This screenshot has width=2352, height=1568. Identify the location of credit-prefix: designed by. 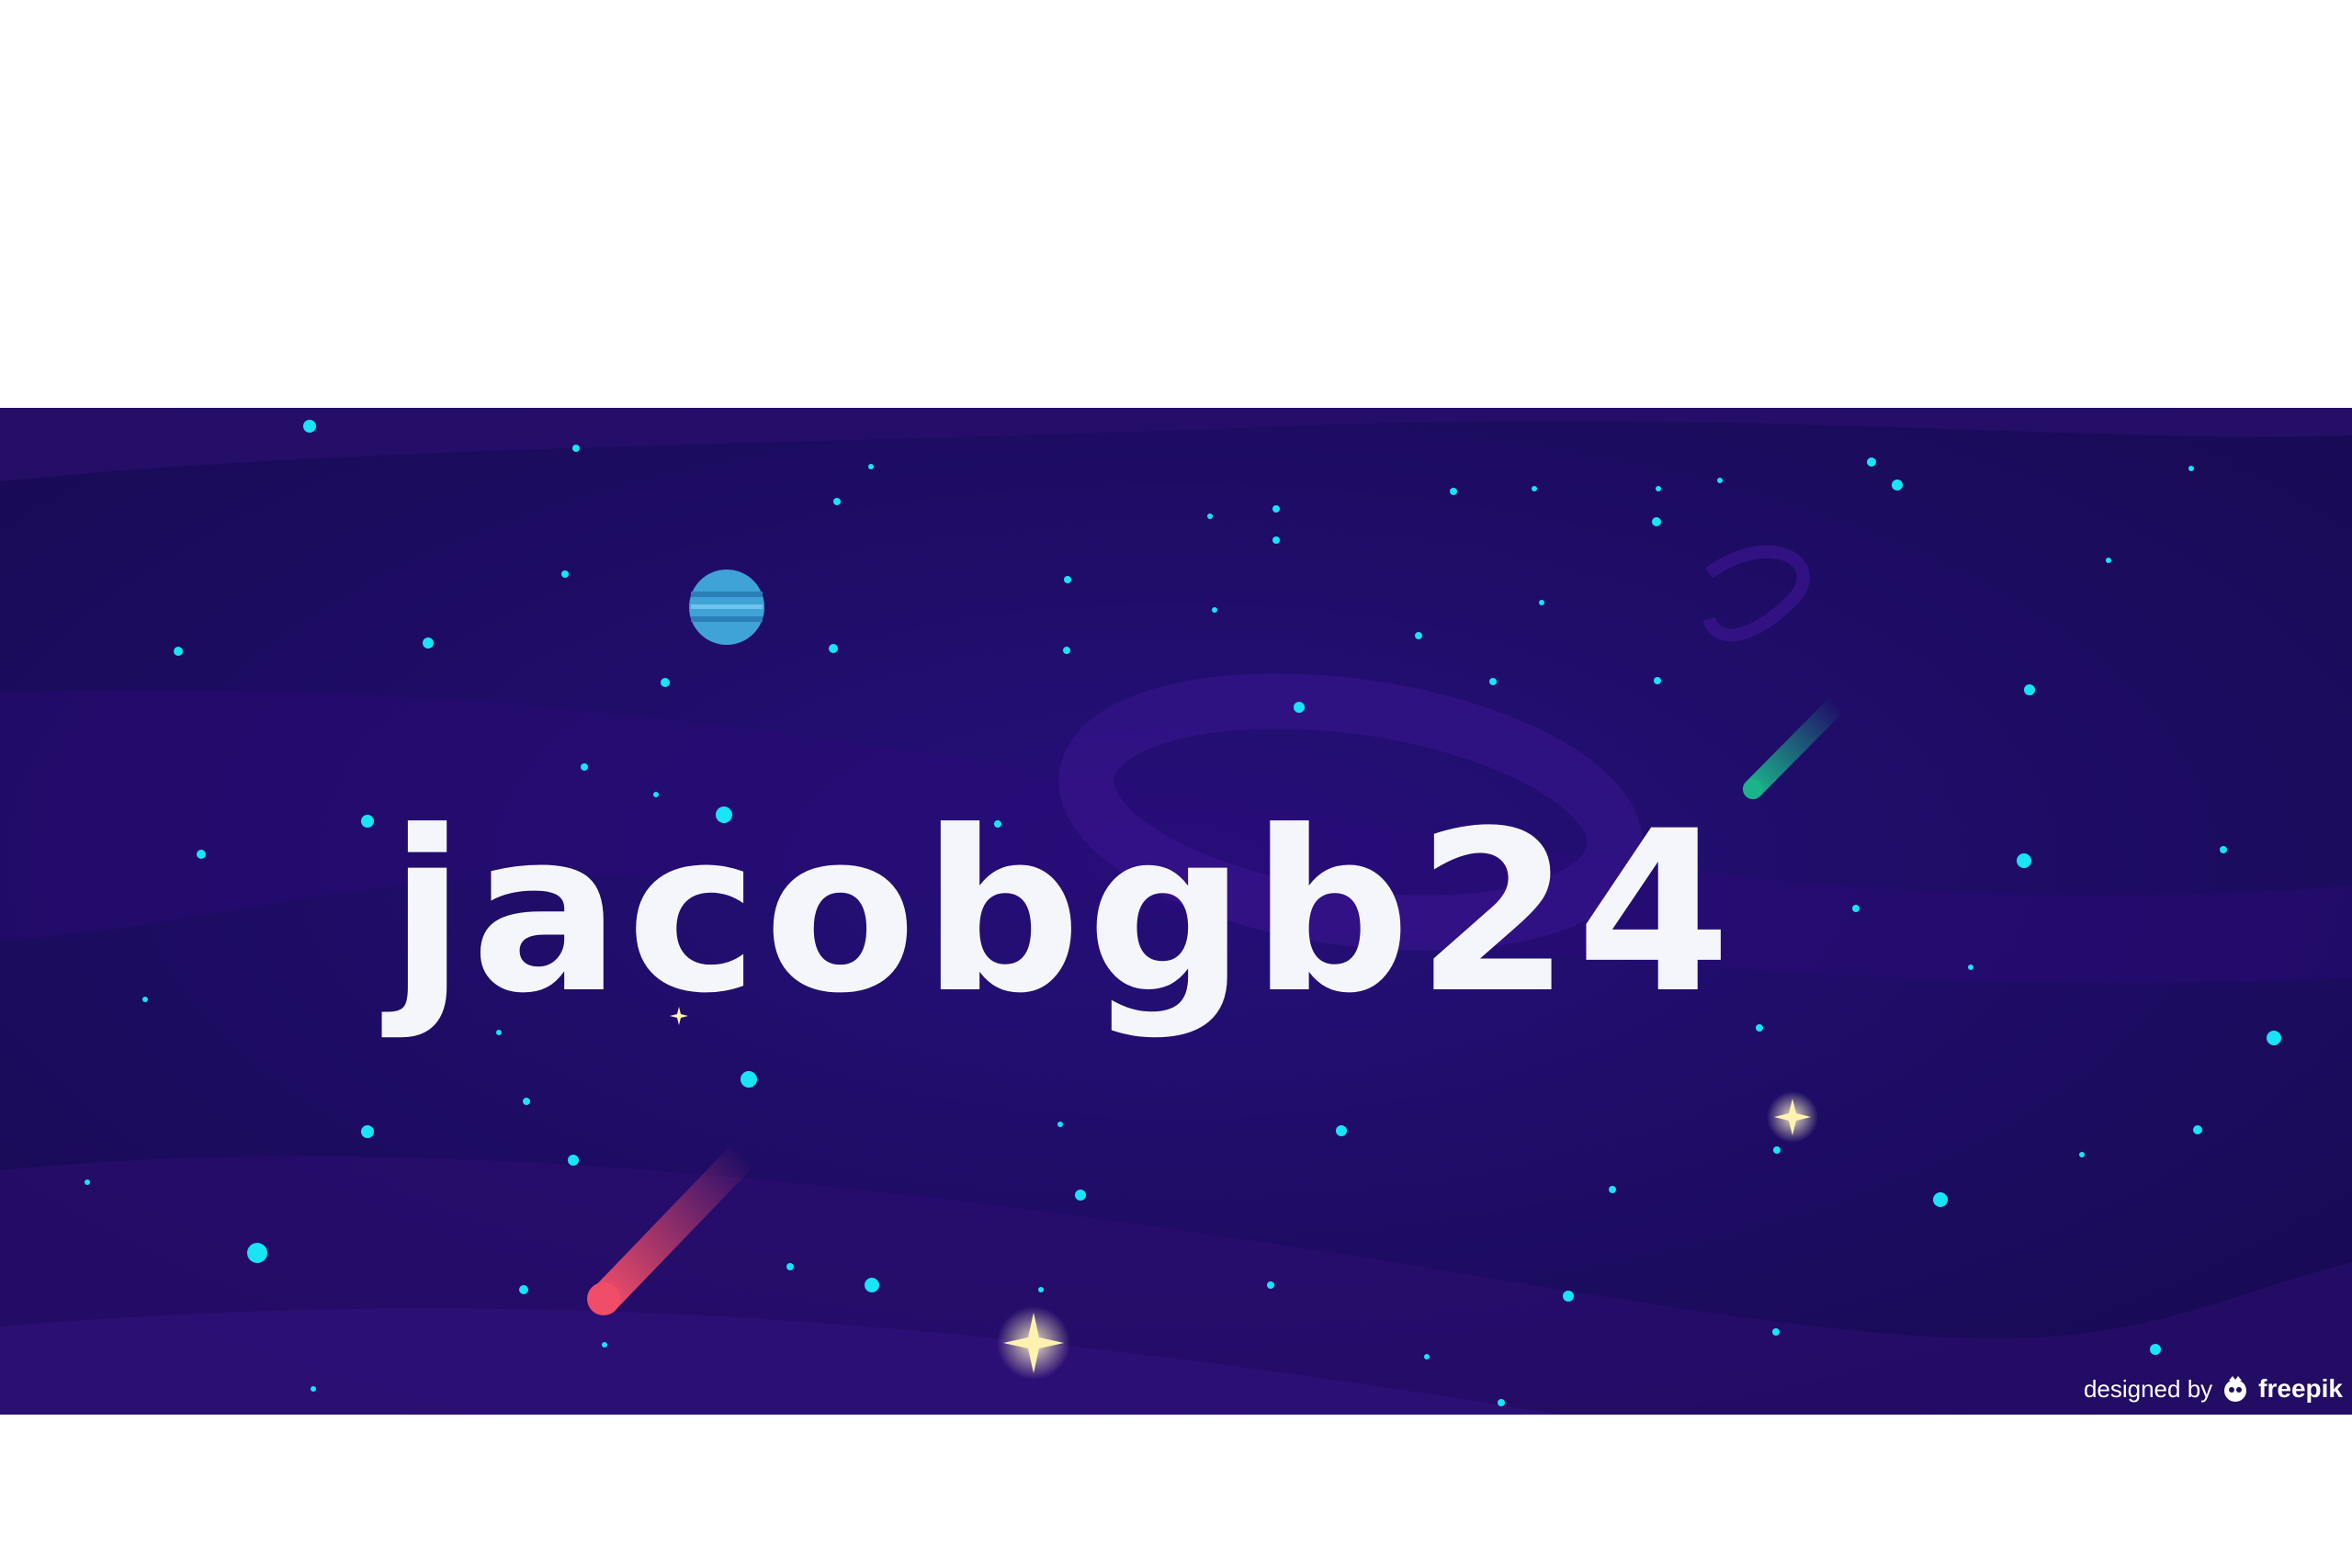
(2148, 1388).